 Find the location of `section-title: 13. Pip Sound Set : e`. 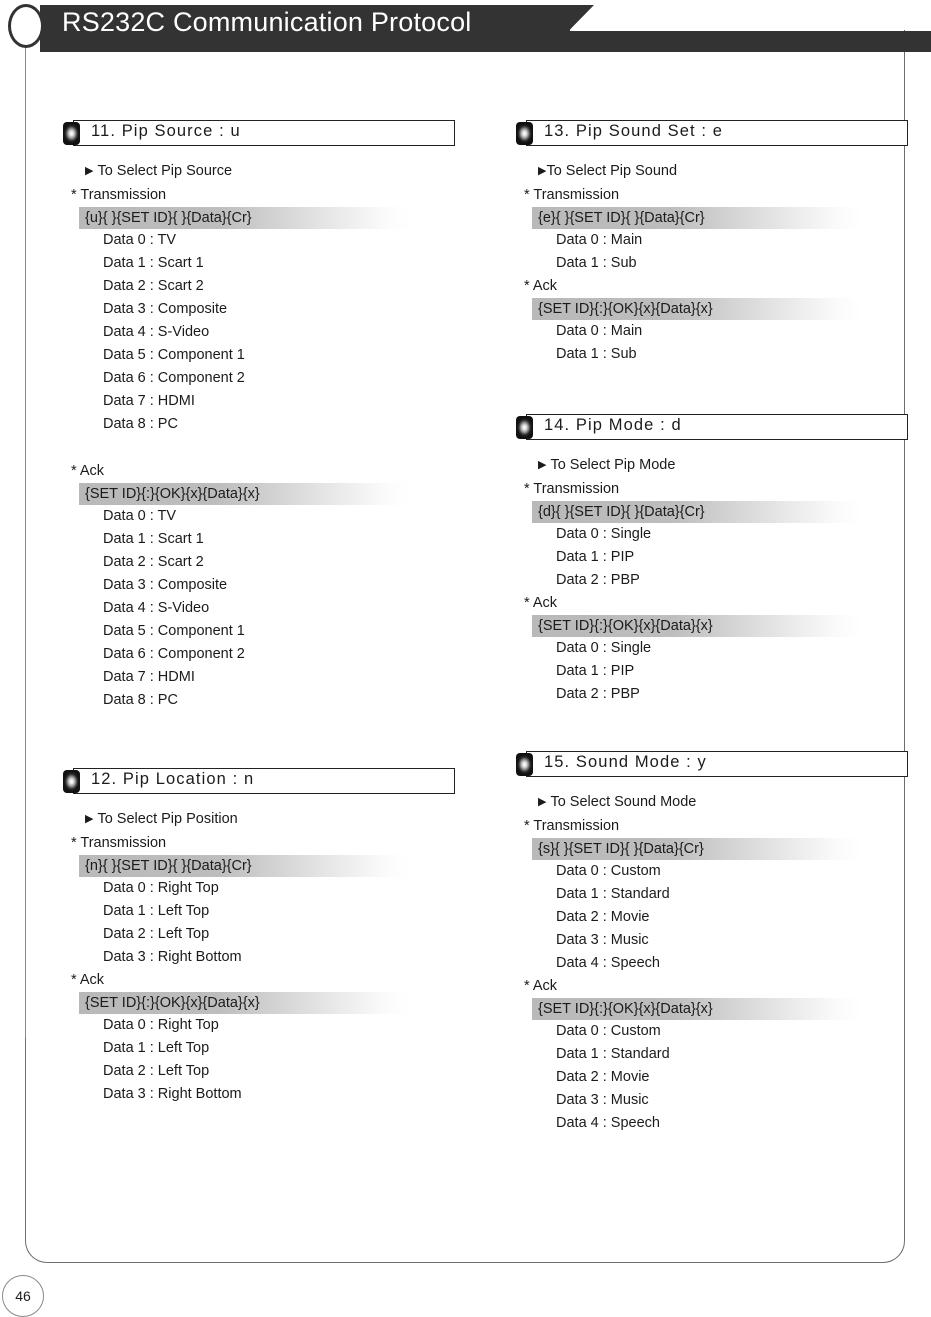

section-title: 13. Pip Sound Set : e is located at coordinates (634, 131).